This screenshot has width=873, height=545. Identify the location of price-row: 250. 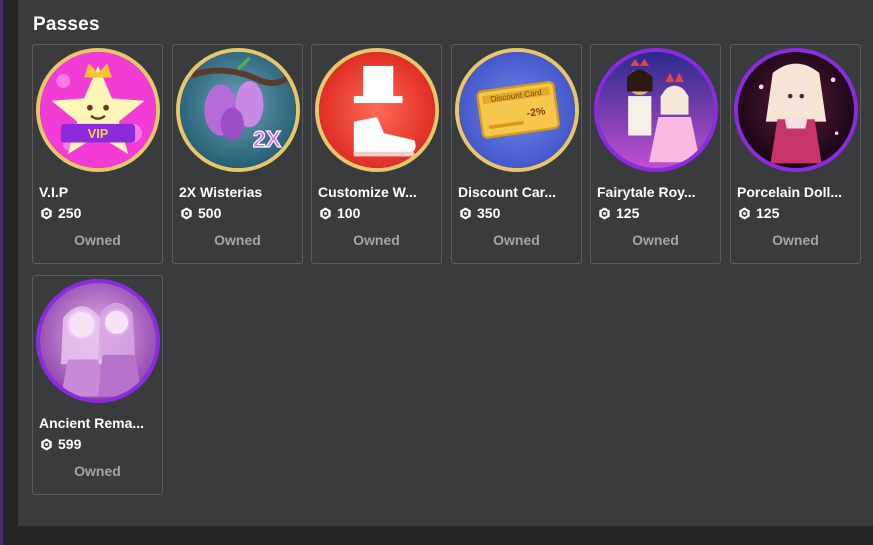
(60, 213).